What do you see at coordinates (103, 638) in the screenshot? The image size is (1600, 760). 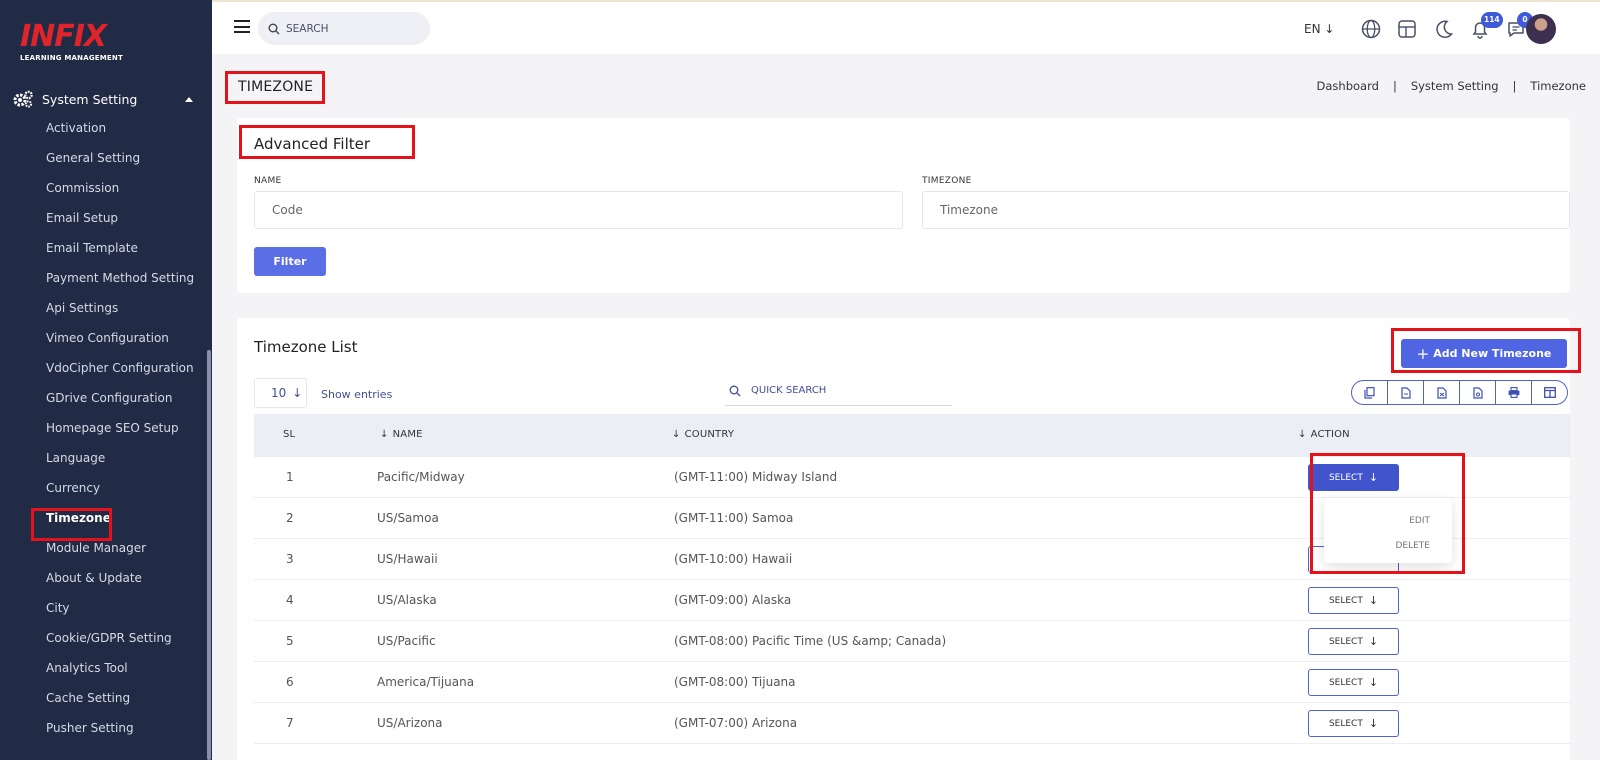 I see `sidebar-item-cookie-gdpr-setting: Cookie/GDPR Setting` at bounding box center [103, 638].